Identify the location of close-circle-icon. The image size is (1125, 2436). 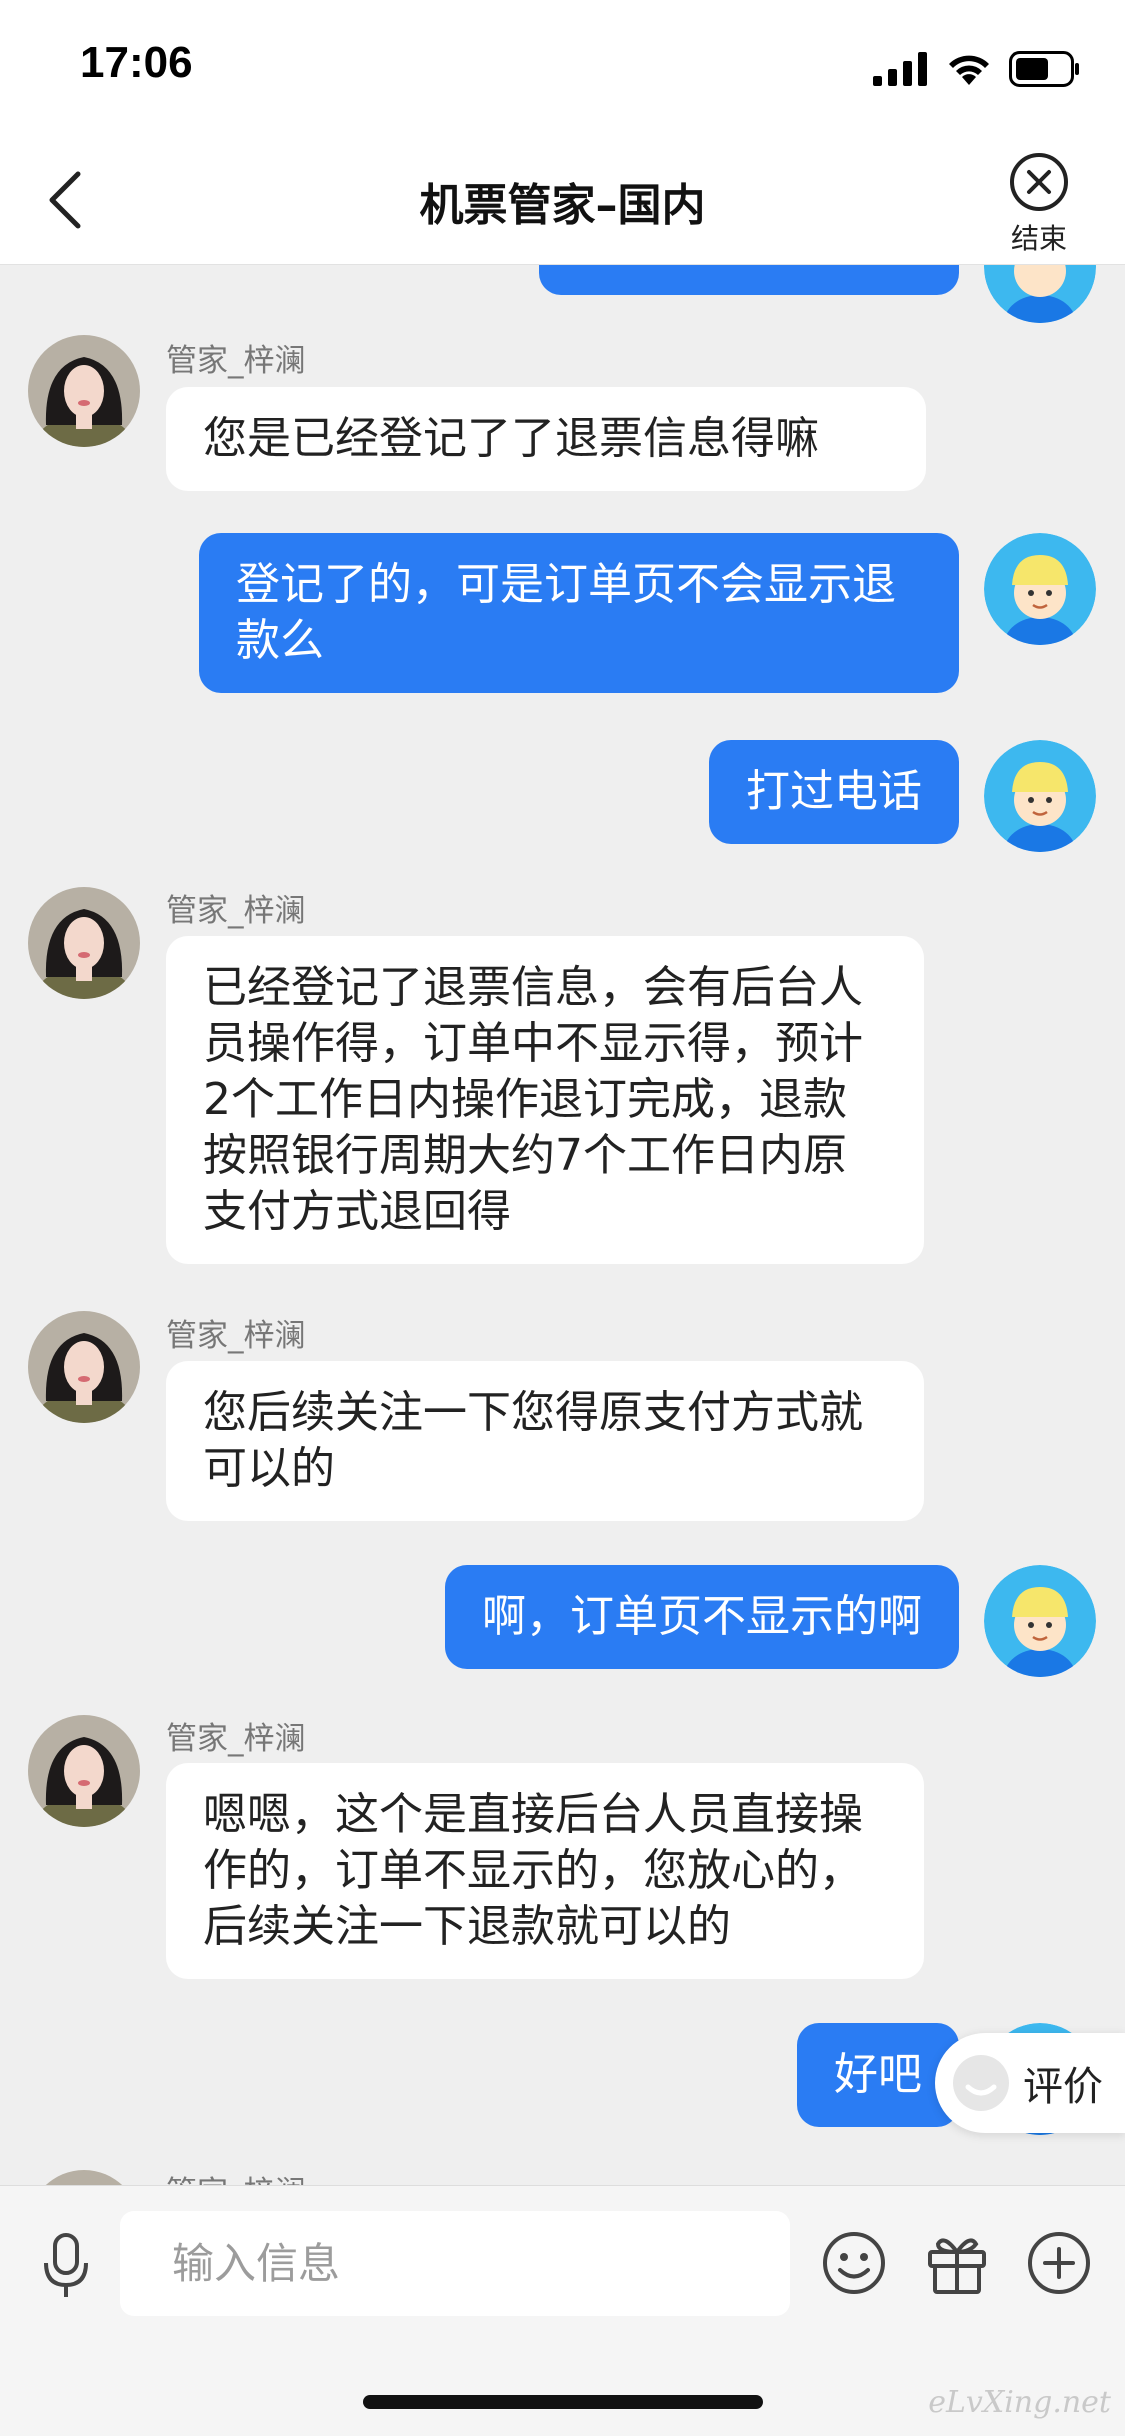
(1039, 182).